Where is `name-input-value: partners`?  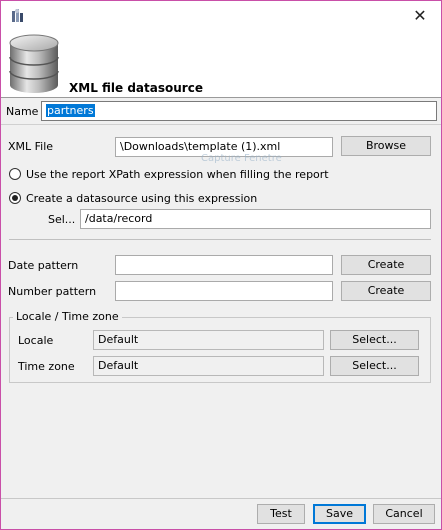 name-input-value: partners is located at coordinates (70, 110).